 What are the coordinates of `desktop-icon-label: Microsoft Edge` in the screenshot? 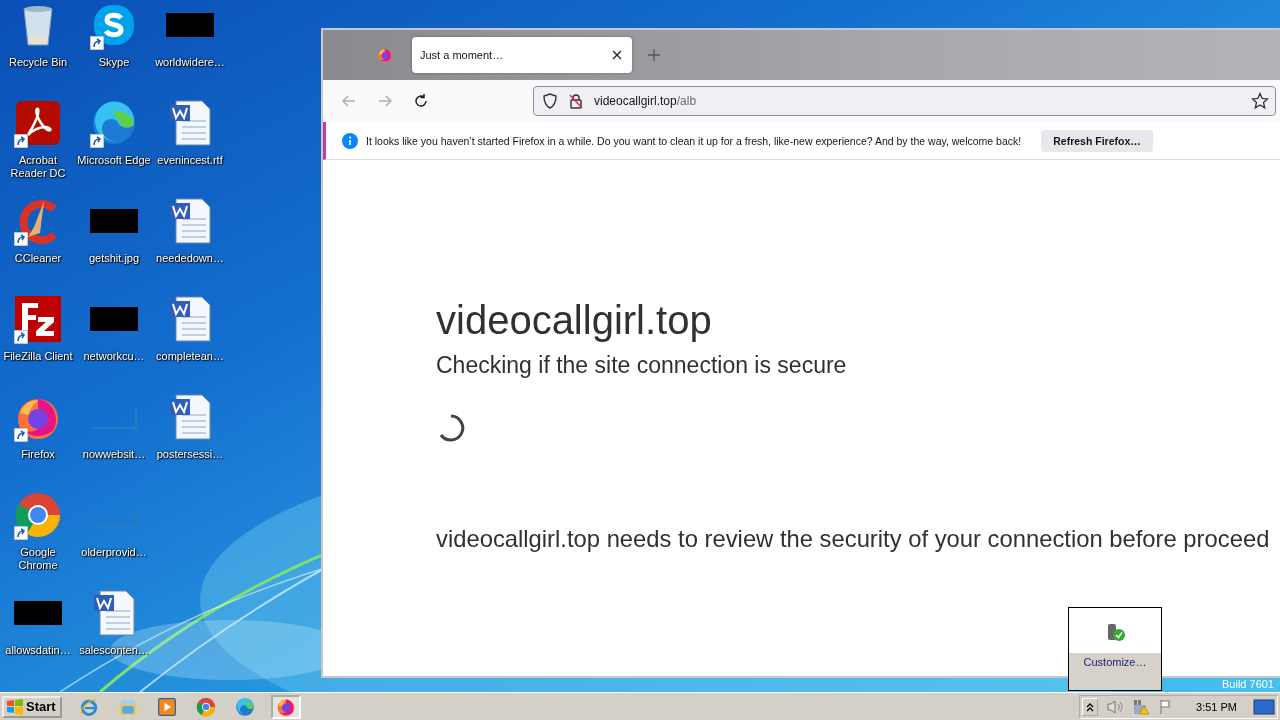 It's located at (114, 160).